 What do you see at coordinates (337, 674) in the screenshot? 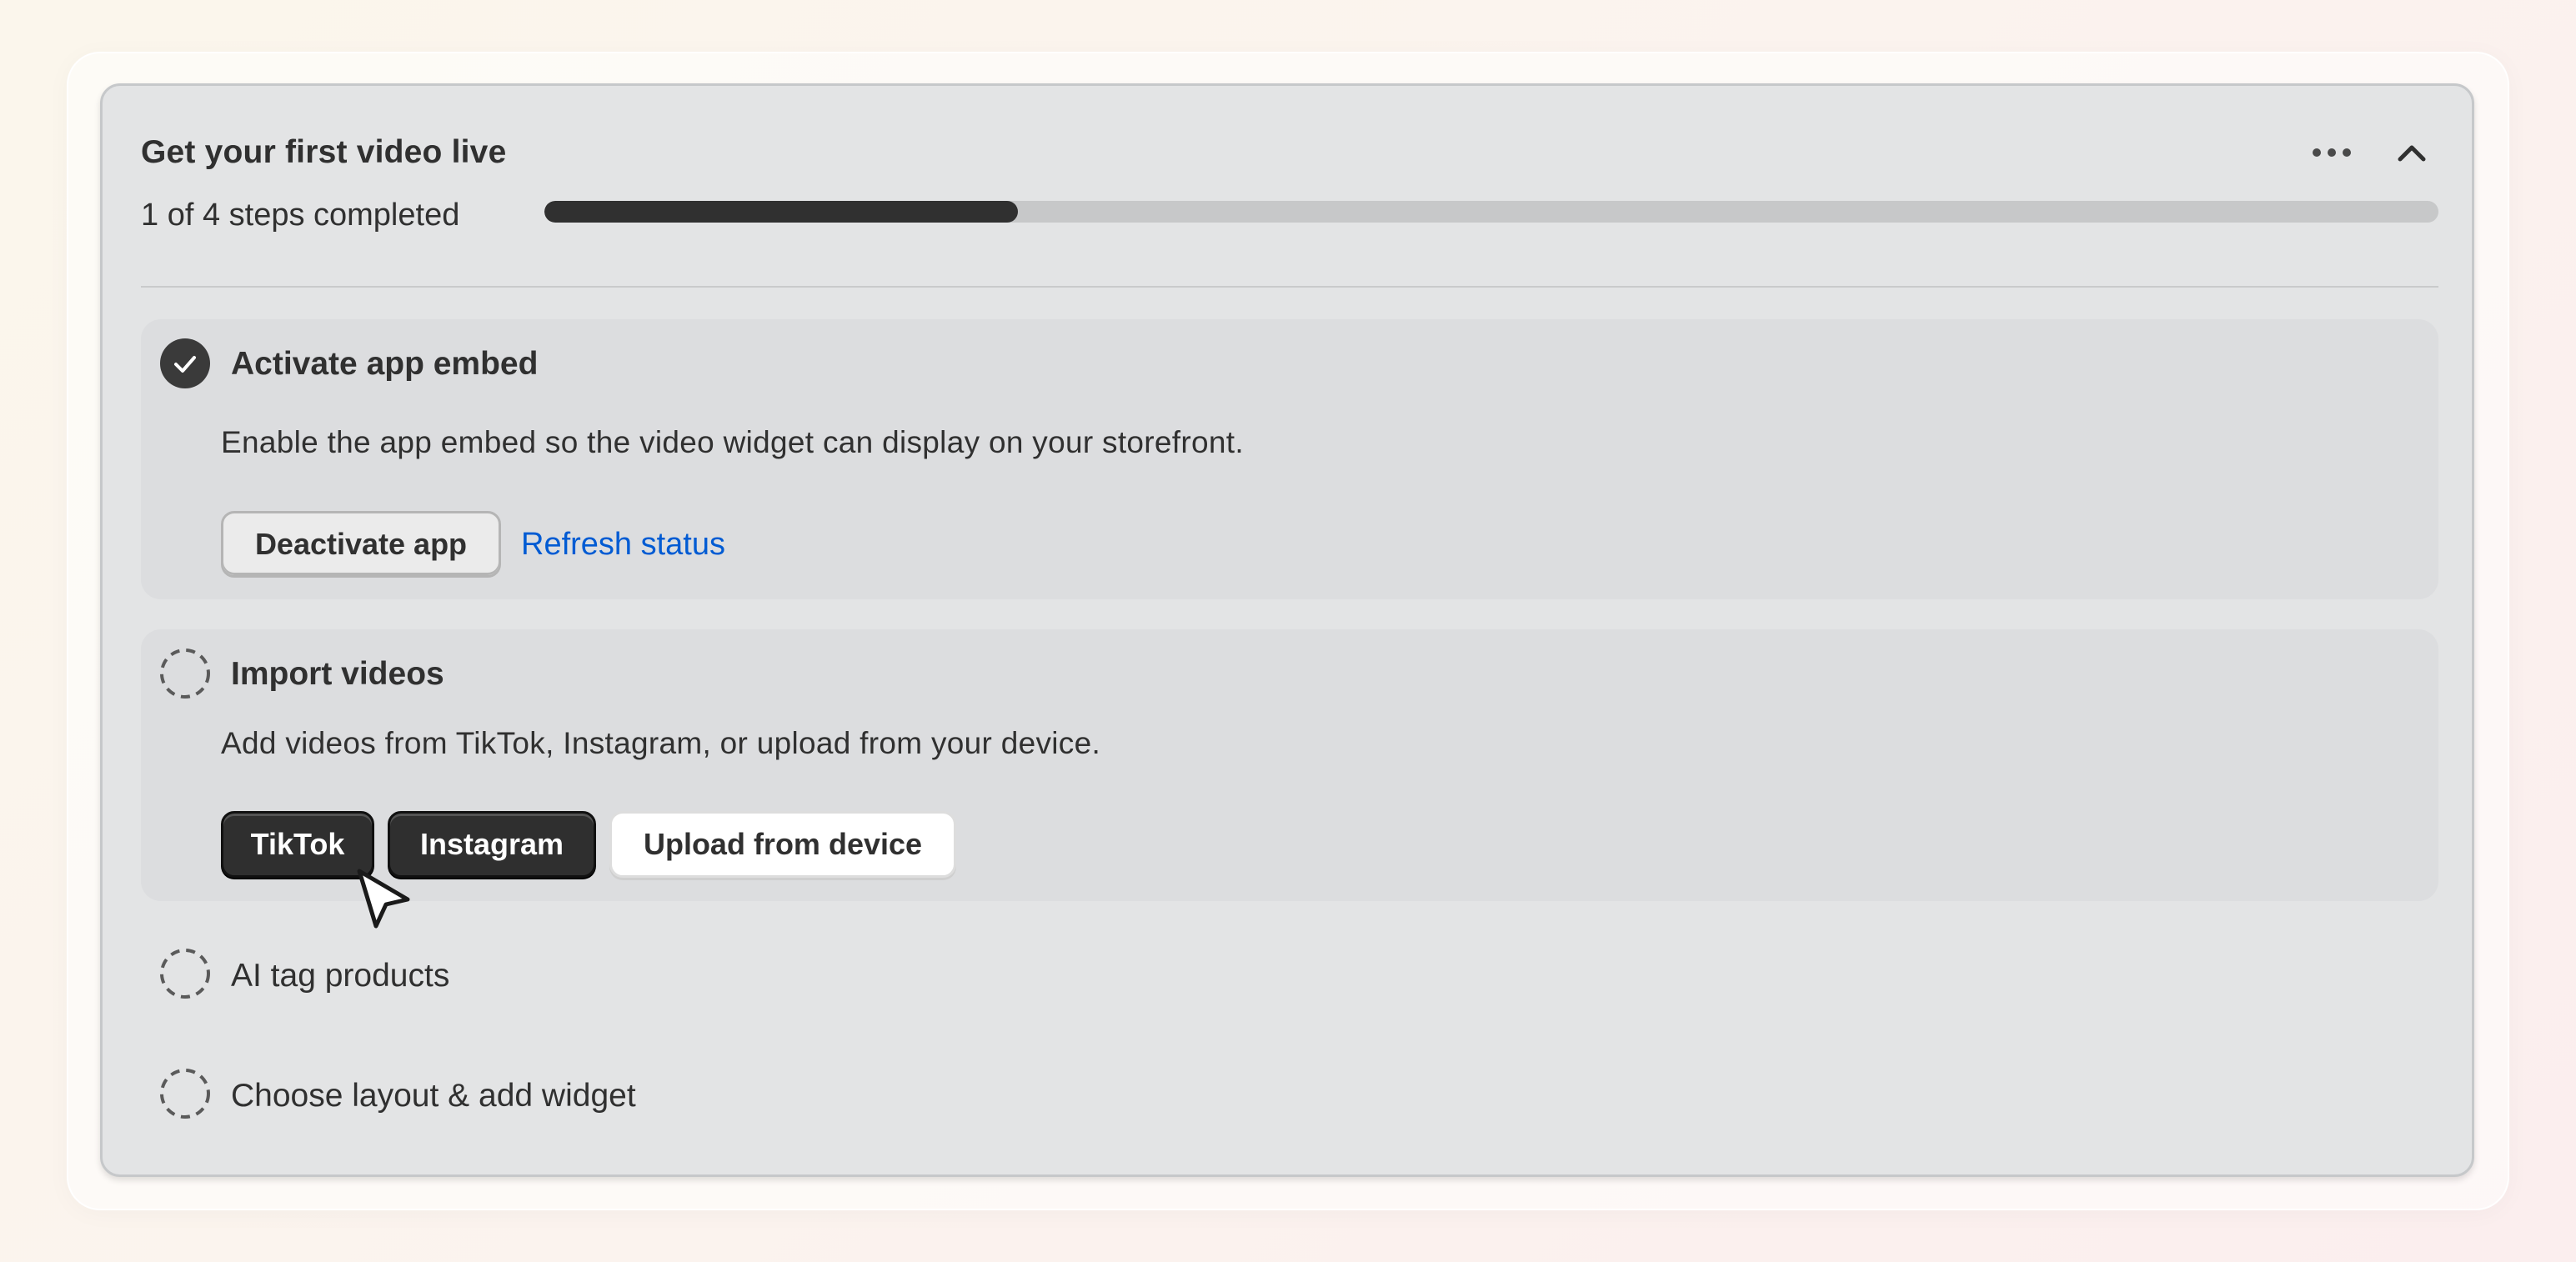
I see `step-title: Import videos` at bounding box center [337, 674].